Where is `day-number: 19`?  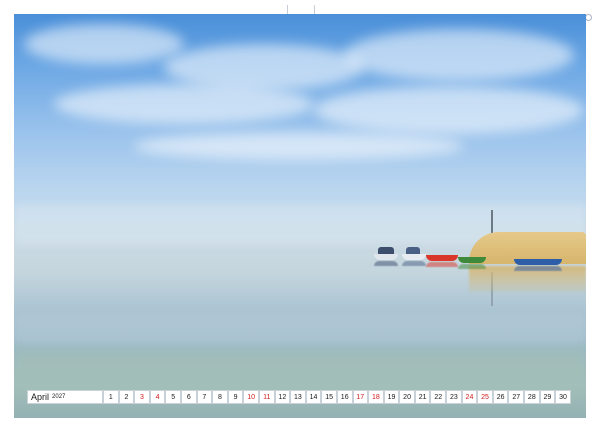 day-number: 19 is located at coordinates (391, 397).